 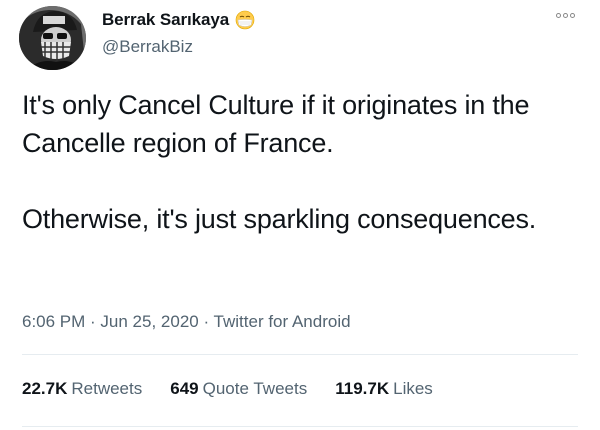 I want to click on avatar, so click(x=52, y=38).